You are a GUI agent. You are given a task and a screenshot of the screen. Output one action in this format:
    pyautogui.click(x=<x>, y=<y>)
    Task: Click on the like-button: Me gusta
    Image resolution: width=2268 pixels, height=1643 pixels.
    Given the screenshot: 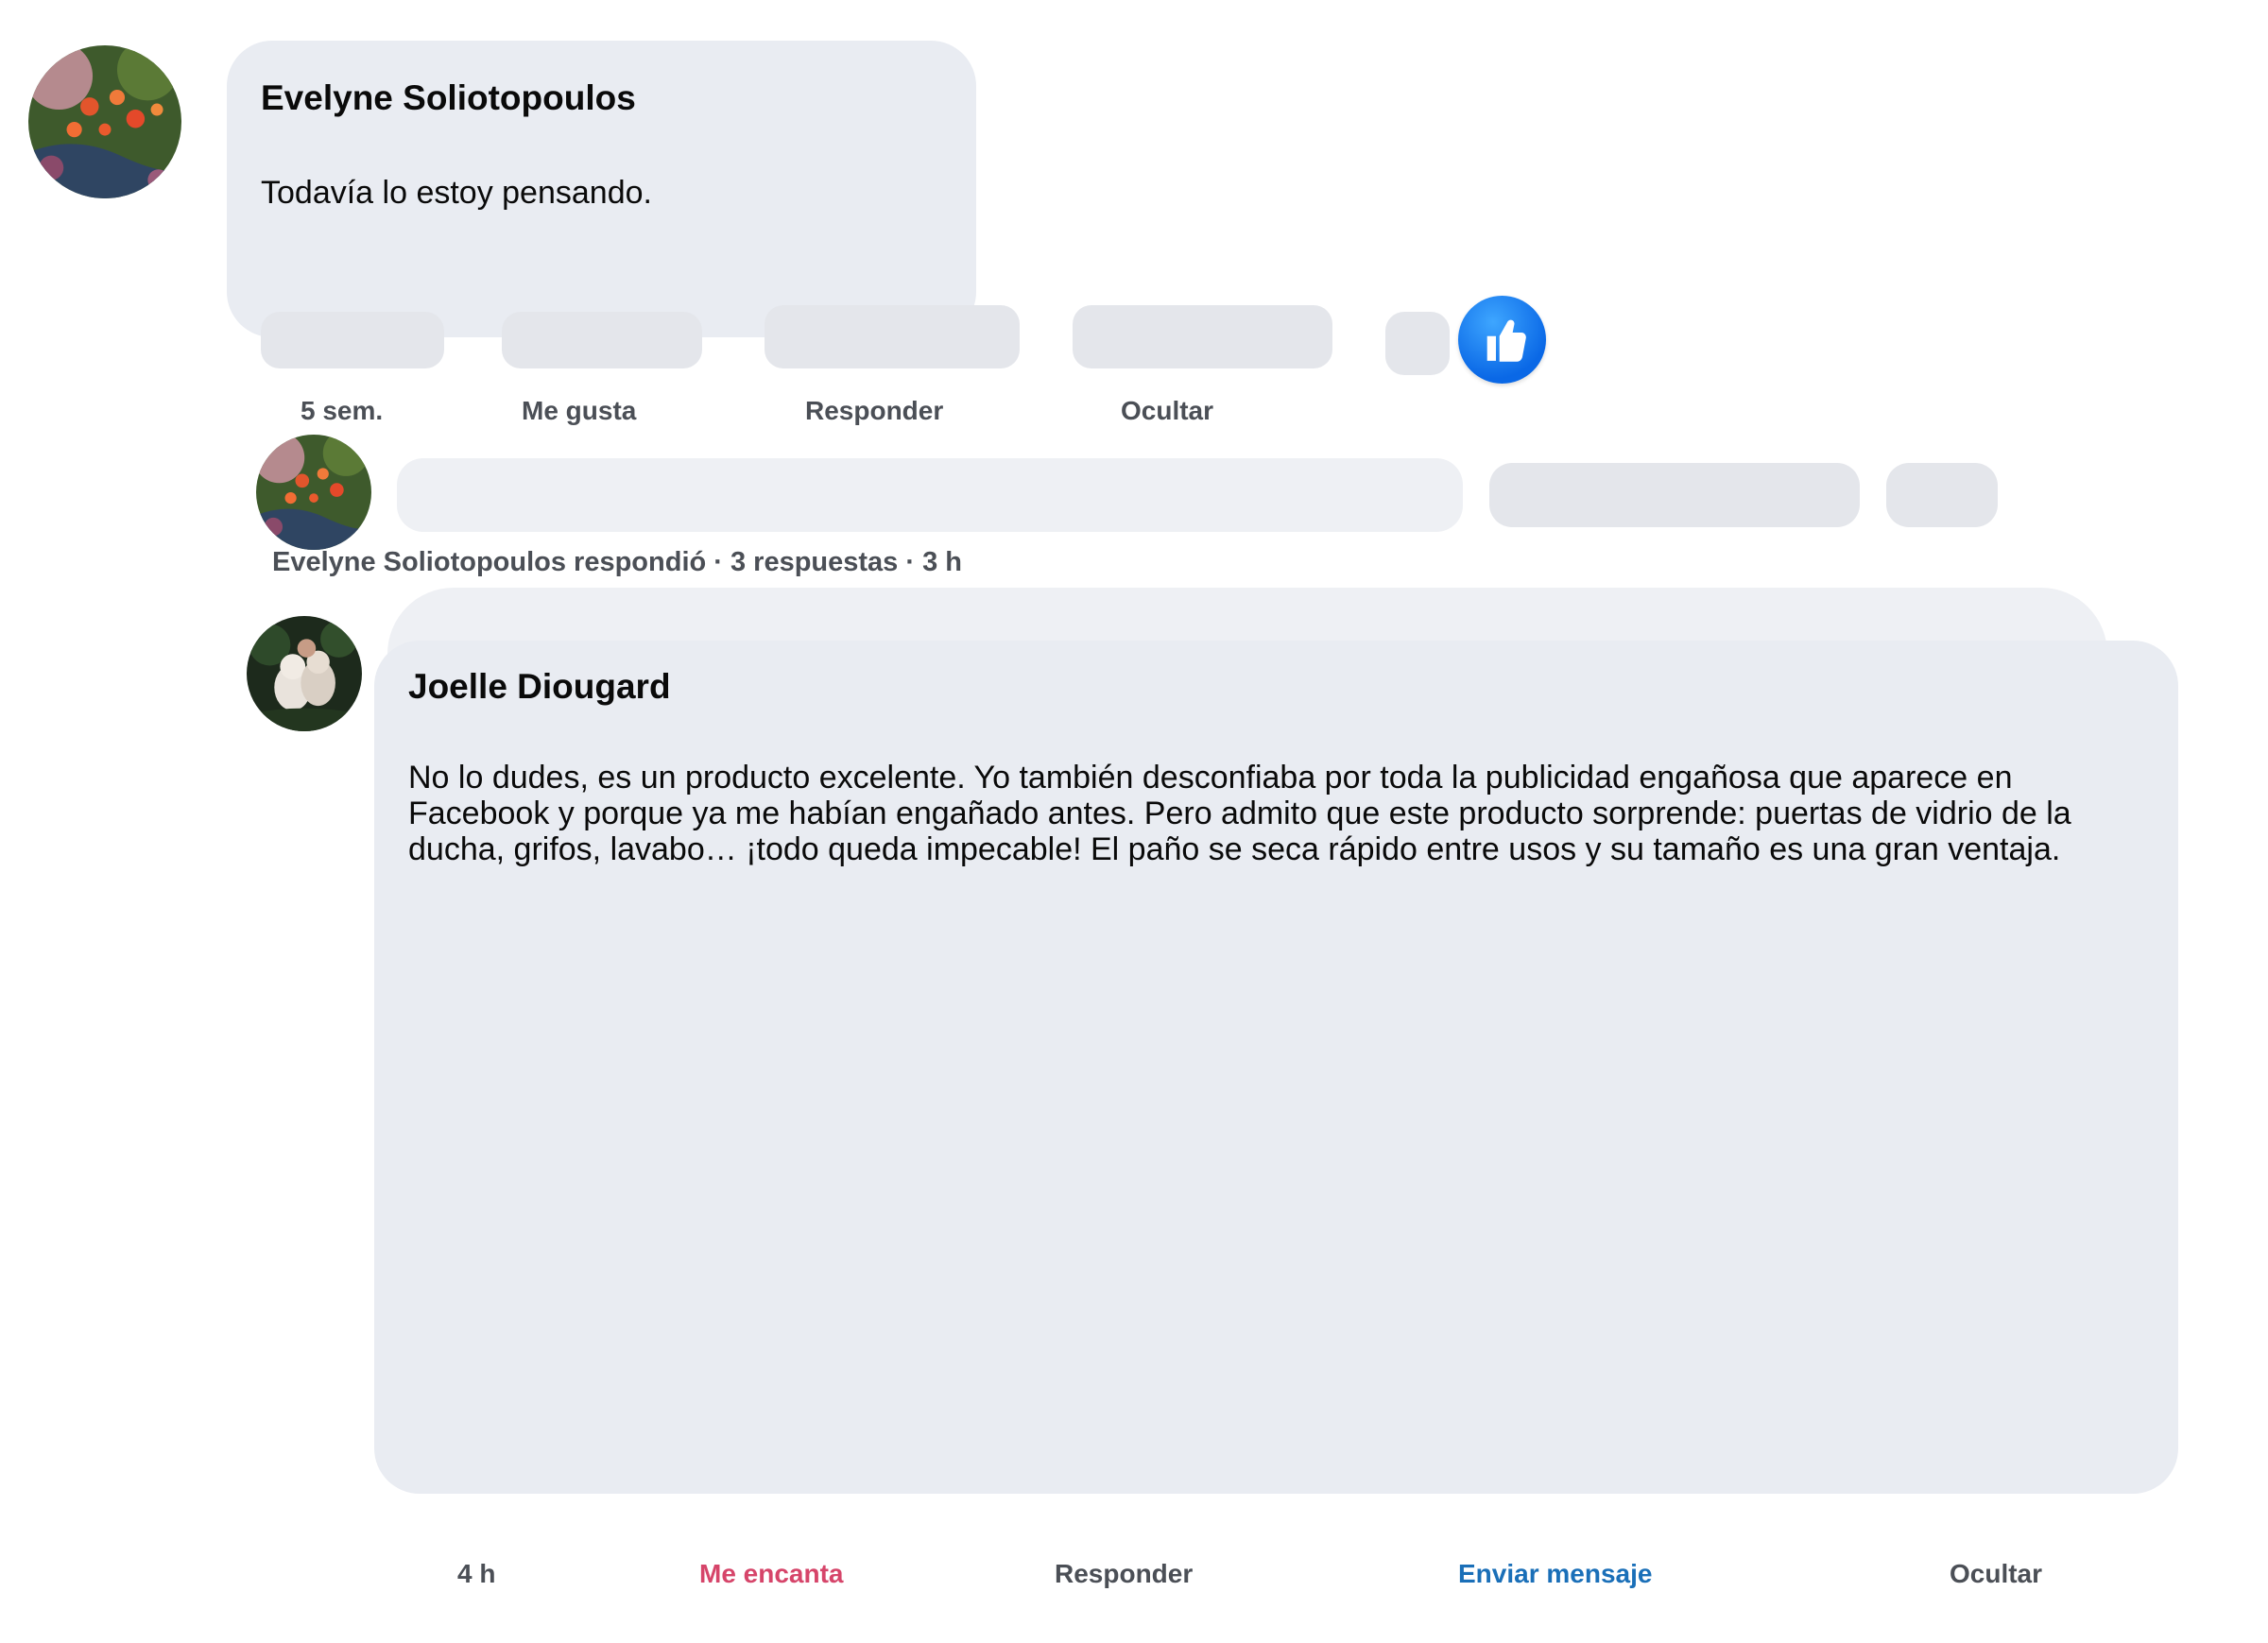 What is the action you would take?
    pyautogui.click(x=579, y=411)
    